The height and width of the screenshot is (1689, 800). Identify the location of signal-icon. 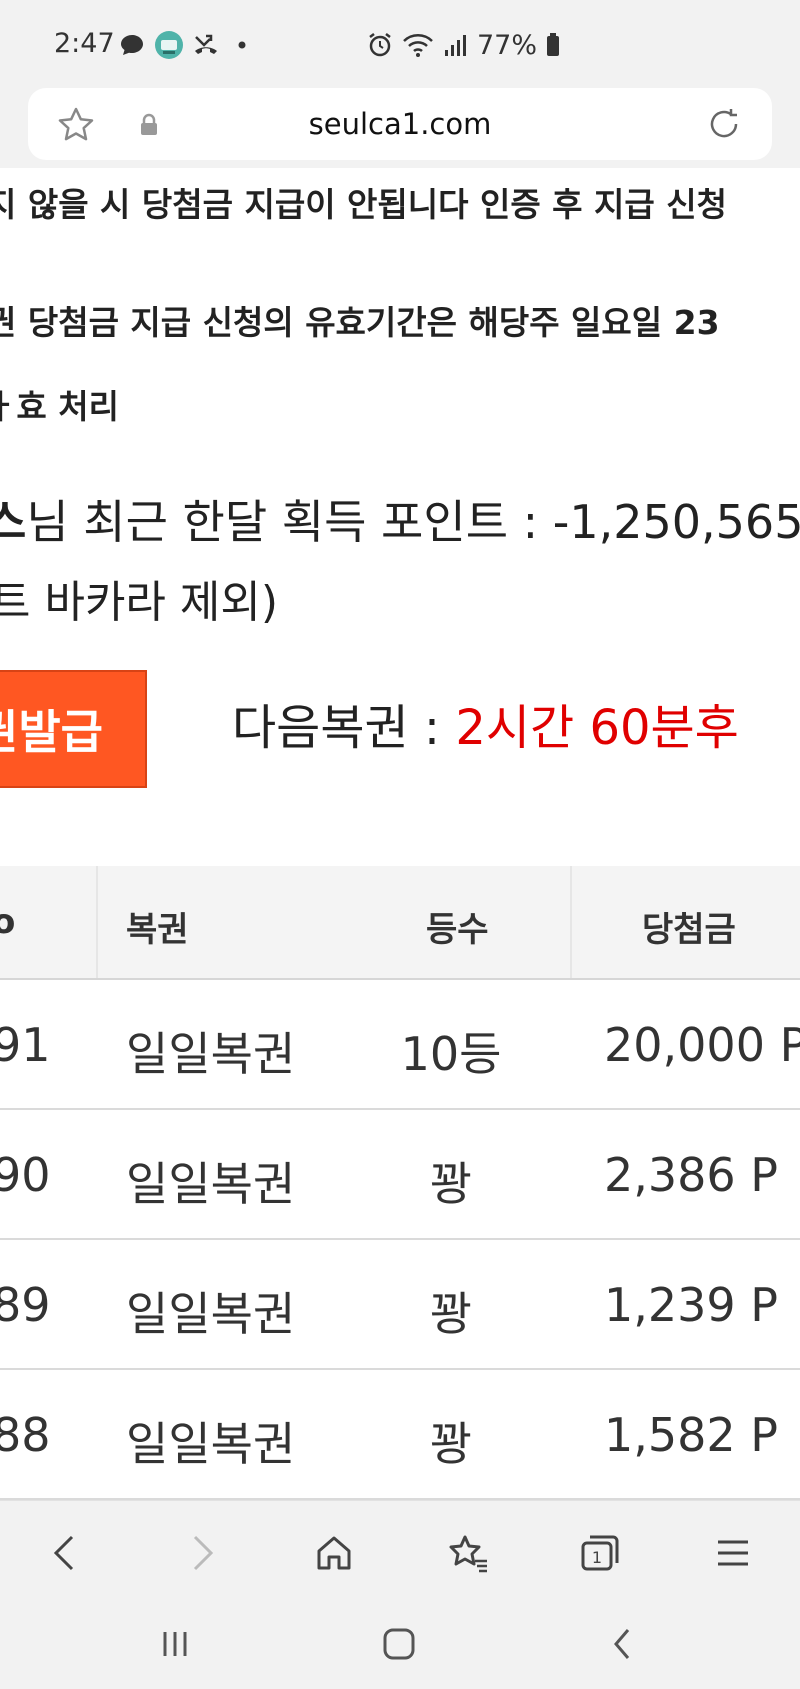
(456, 45).